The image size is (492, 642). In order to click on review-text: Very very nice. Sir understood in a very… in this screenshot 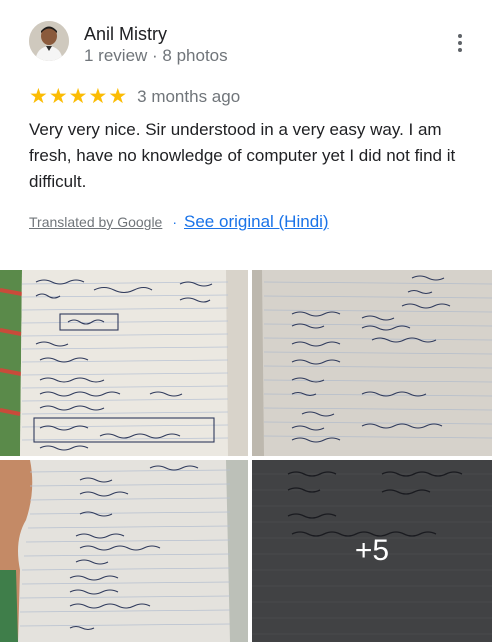, I will do `click(242, 155)`.